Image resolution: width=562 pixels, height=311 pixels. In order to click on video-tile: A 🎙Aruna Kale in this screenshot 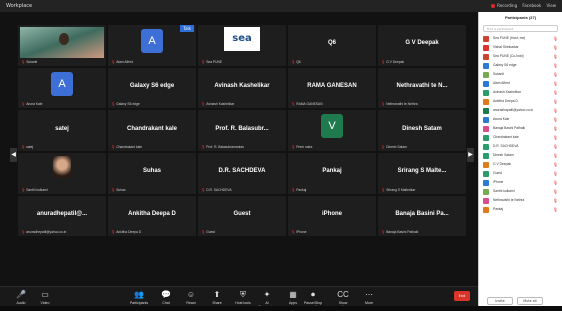, I will do `click(62, 88)`.